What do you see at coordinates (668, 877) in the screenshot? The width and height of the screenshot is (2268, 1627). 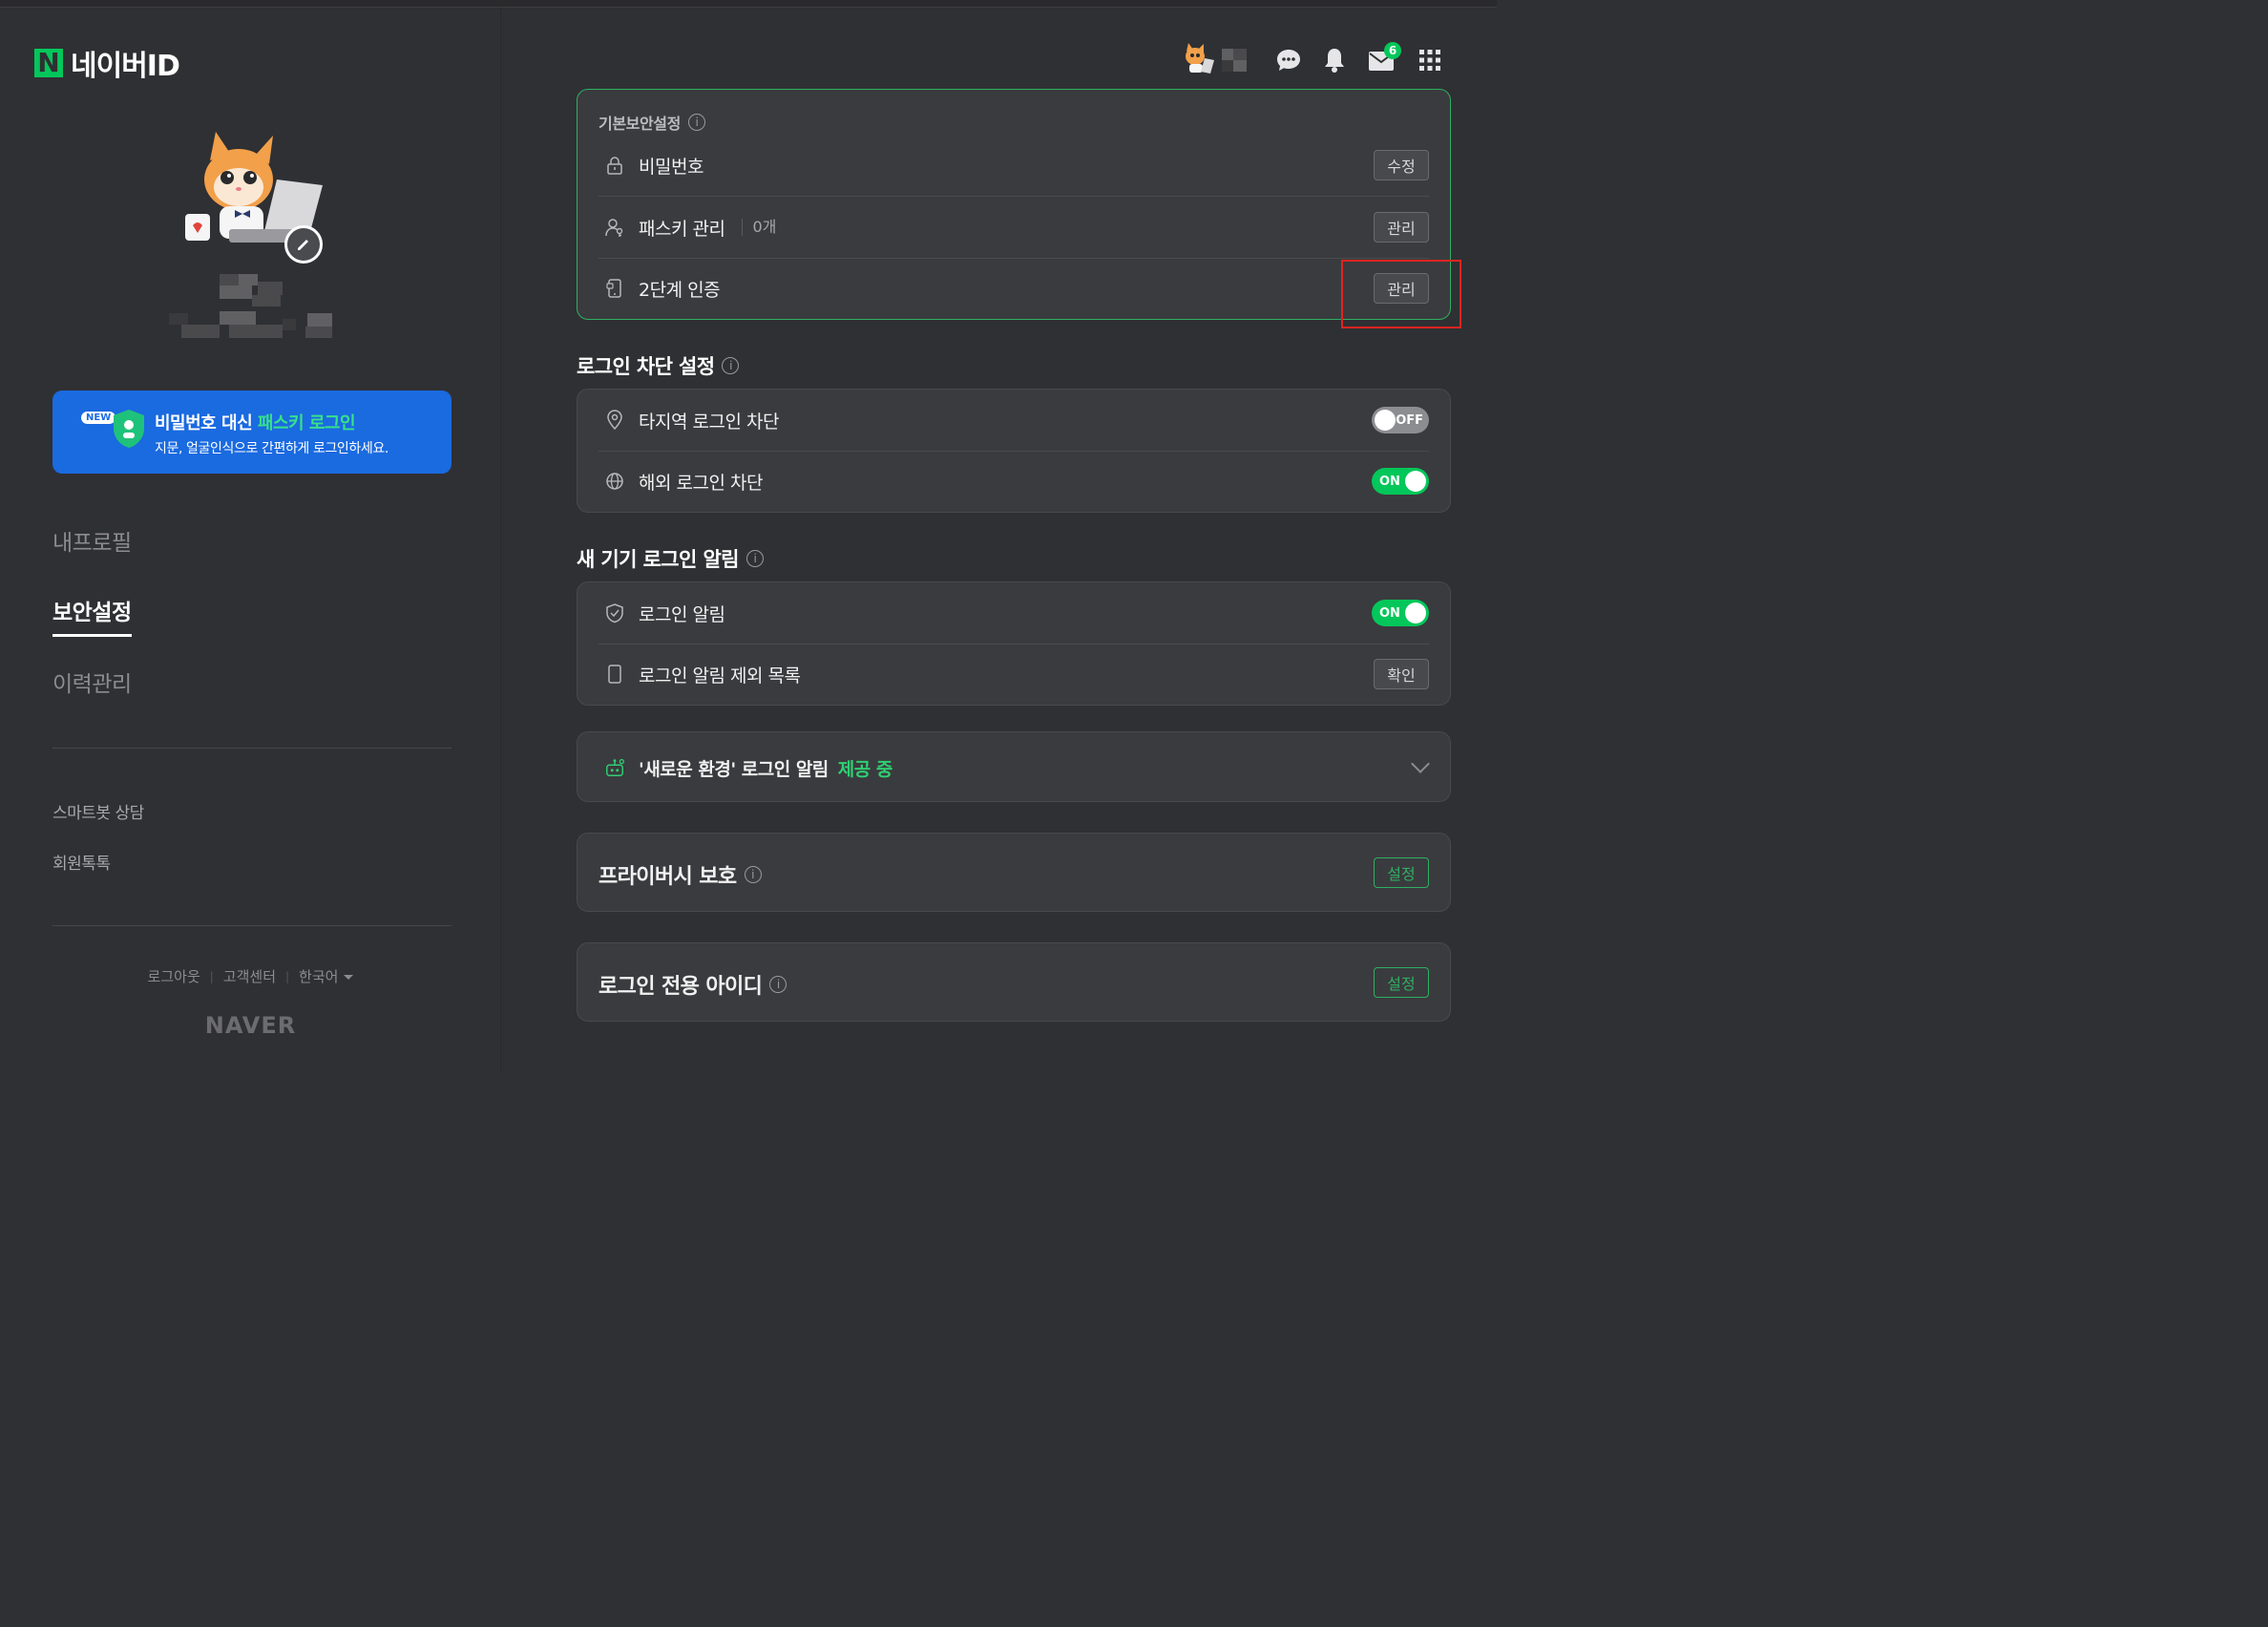 I see `privacy-title-text: 프라이버시 보호` at bounding box center [668, 877].